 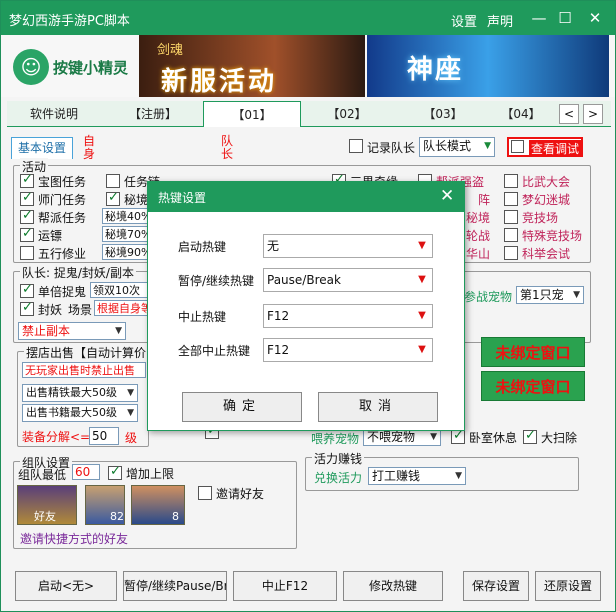 What do you see at coordinates (72, 331) in the screenshot?
I see `ban-dungeon-select: 禁止副本 ▼` at bounding box center [72, 331].